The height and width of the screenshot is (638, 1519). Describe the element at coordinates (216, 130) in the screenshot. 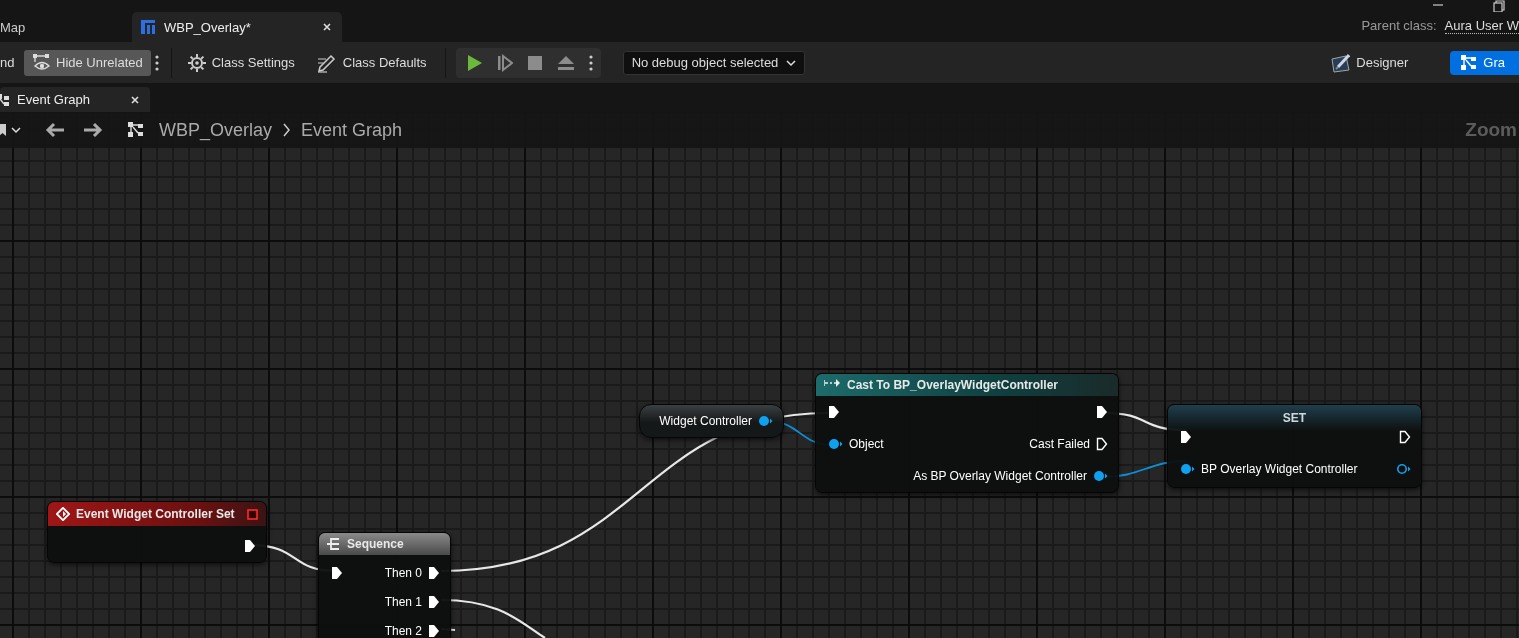

I see `breadcrumb-link: WBP_Overlay` at that location.